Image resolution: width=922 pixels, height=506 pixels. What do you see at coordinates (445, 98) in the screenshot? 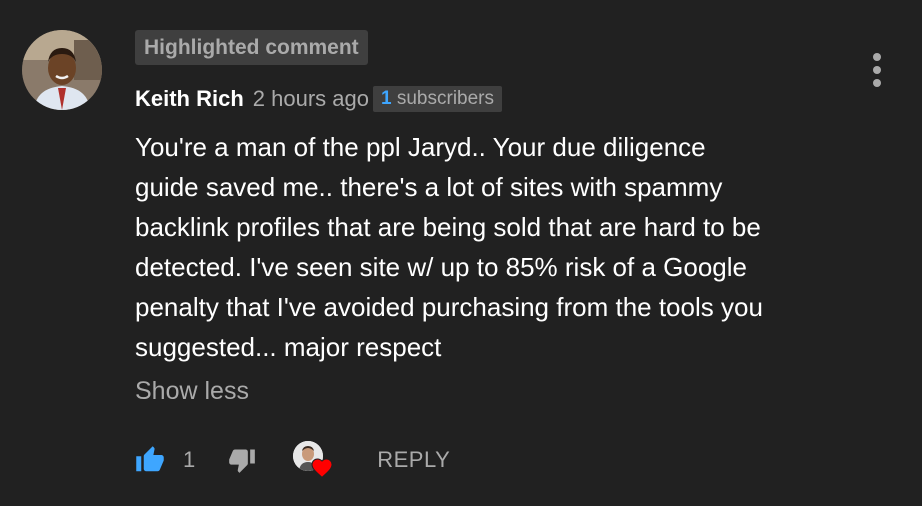
I see `subscribers-label: subscribers` at bounding box center [445, 98].